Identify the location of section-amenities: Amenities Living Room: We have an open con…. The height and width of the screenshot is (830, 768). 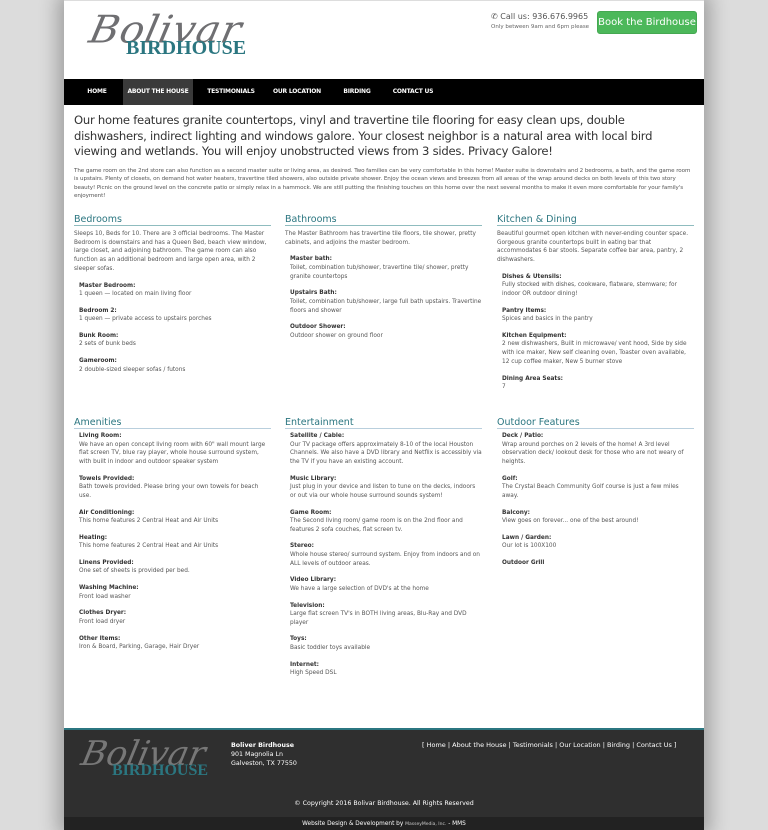
(172, 534).